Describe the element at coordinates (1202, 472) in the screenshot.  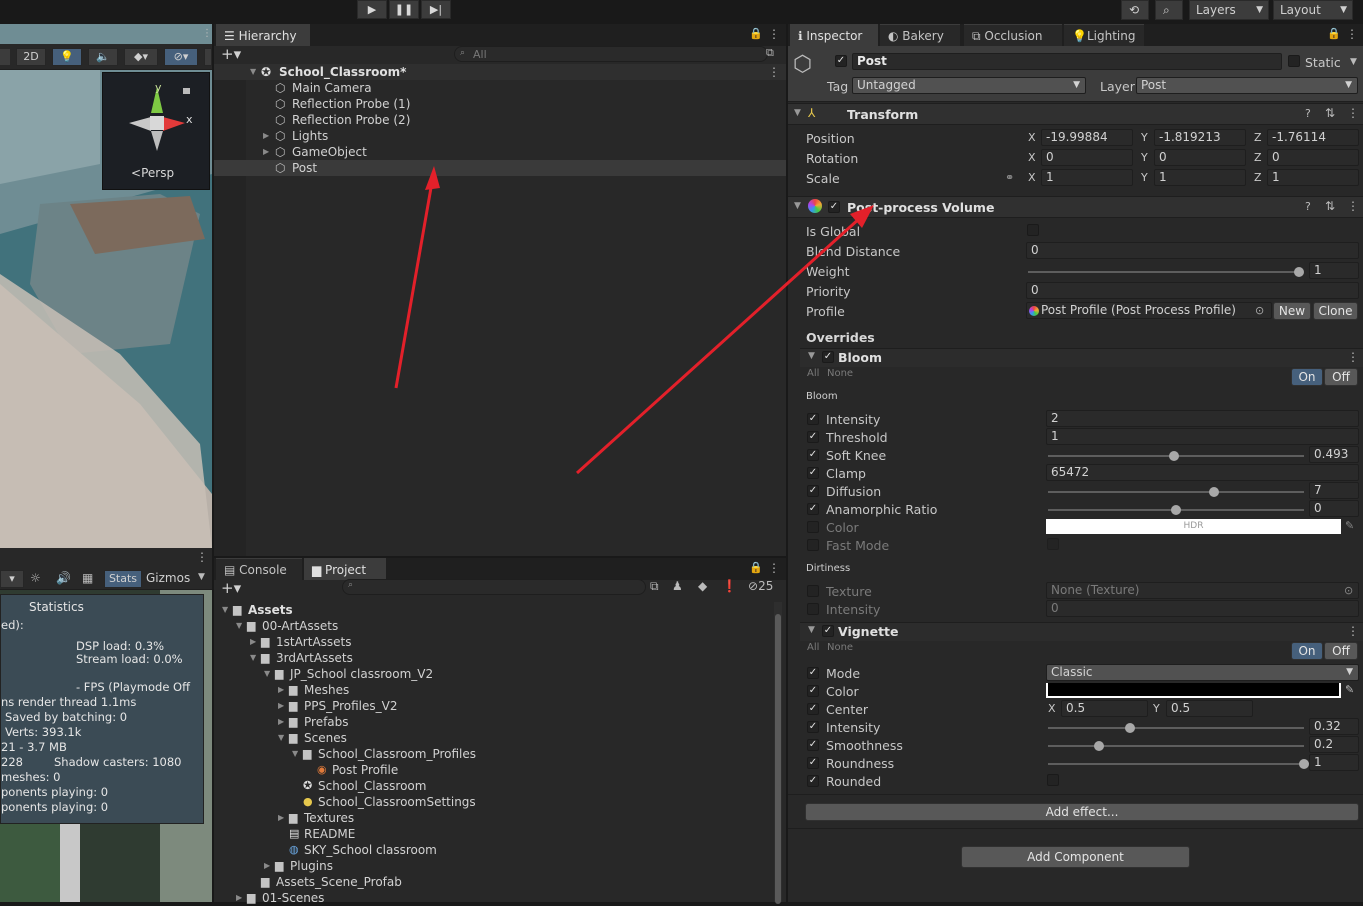
I see `param-value-field: 65472` at that location.